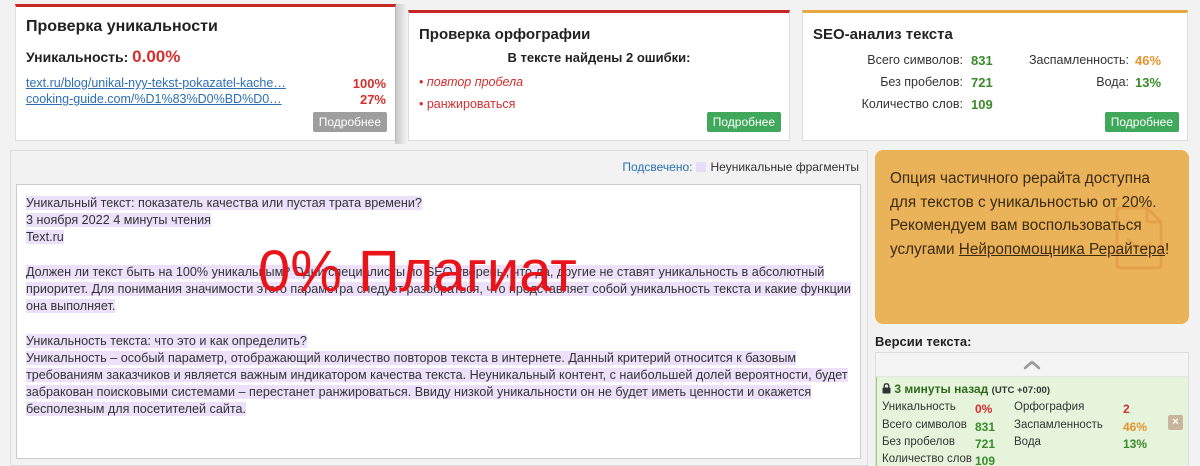 The height and width of the screenshot is (466, 1200). I want to click on seo-no-spaces-label: Без пробелов:, so click(921, 82).